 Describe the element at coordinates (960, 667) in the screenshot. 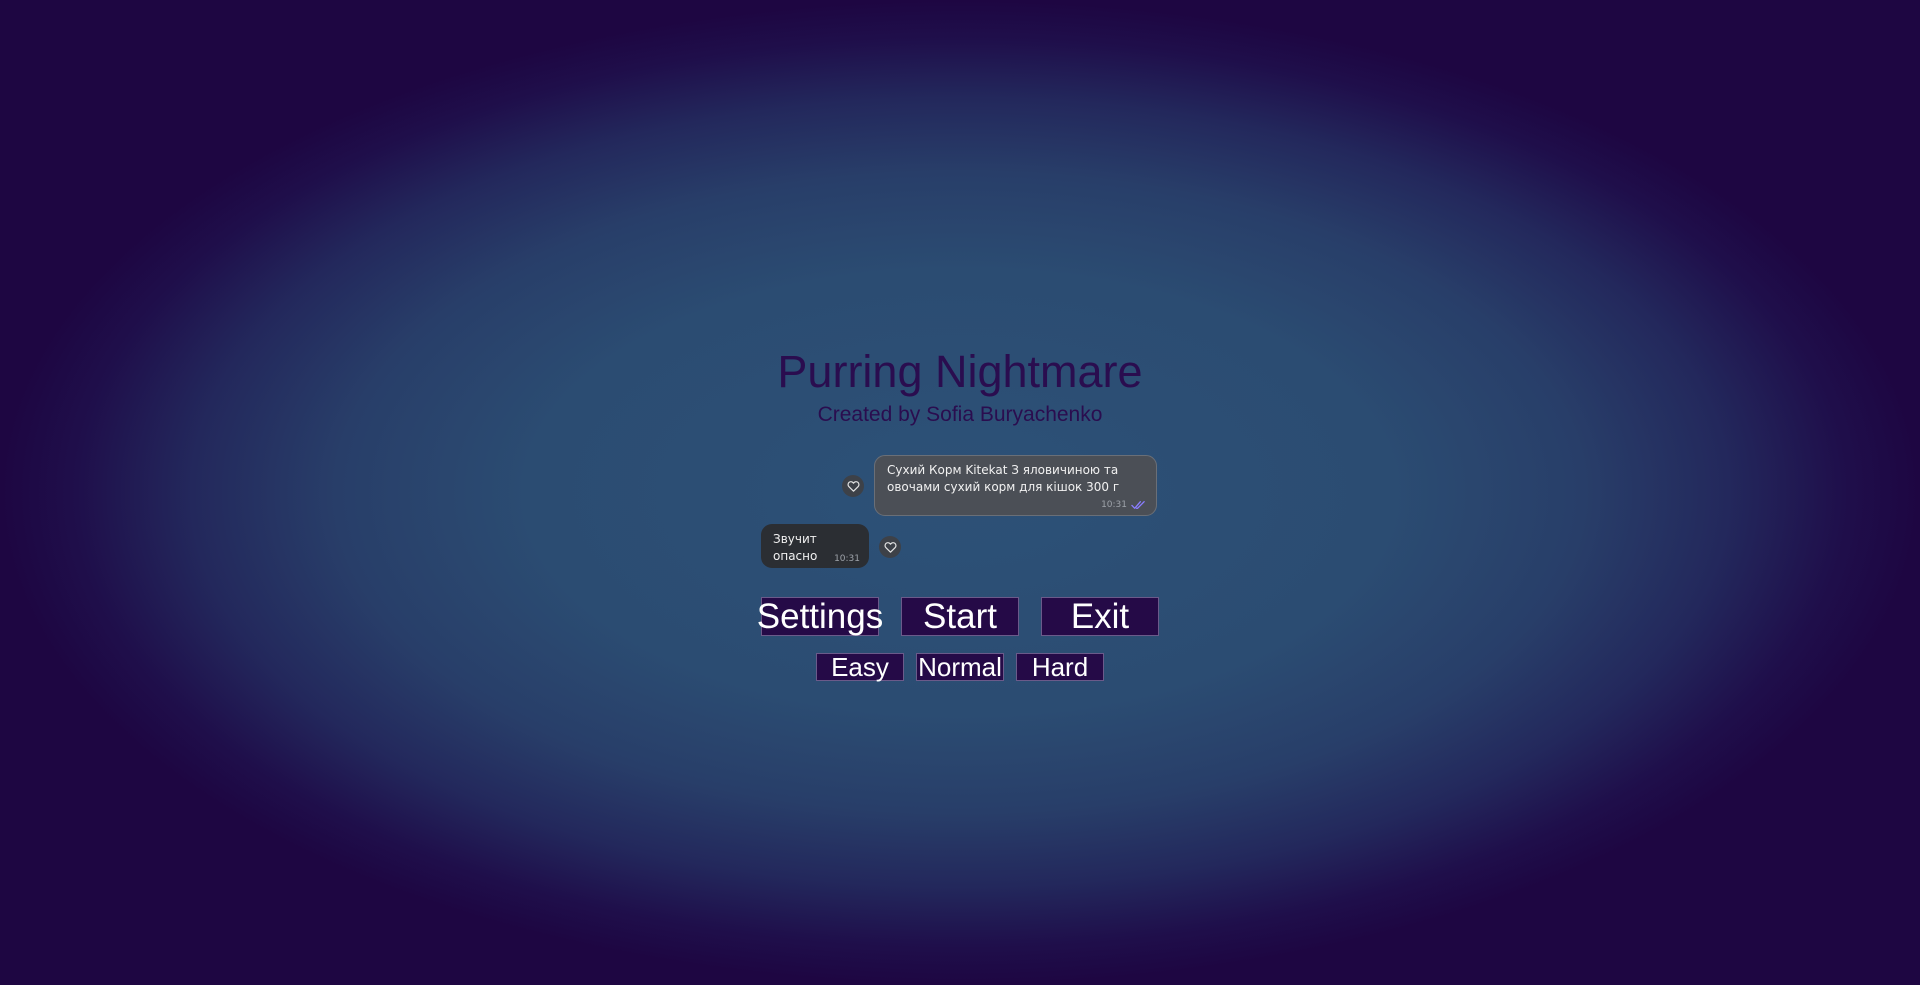

I see `normal-difficulty-button: Normal` at that location.